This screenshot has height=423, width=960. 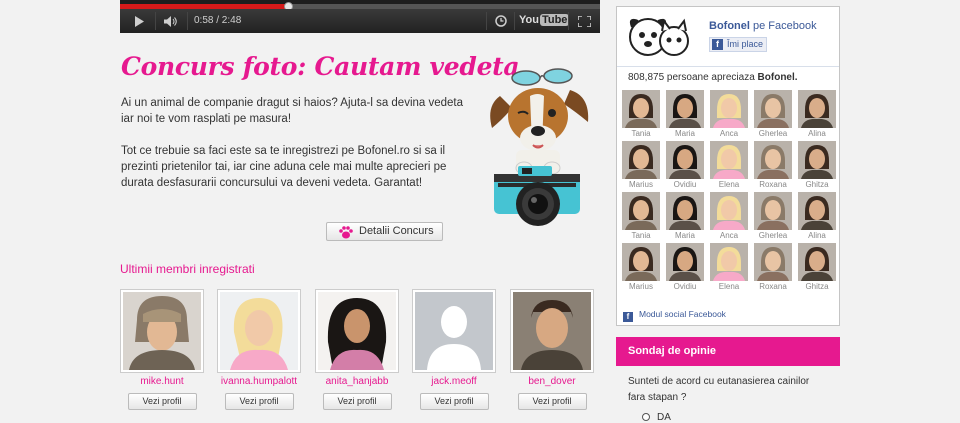 I want to click on poll-option-da: DA, so click(x=656, y=417).